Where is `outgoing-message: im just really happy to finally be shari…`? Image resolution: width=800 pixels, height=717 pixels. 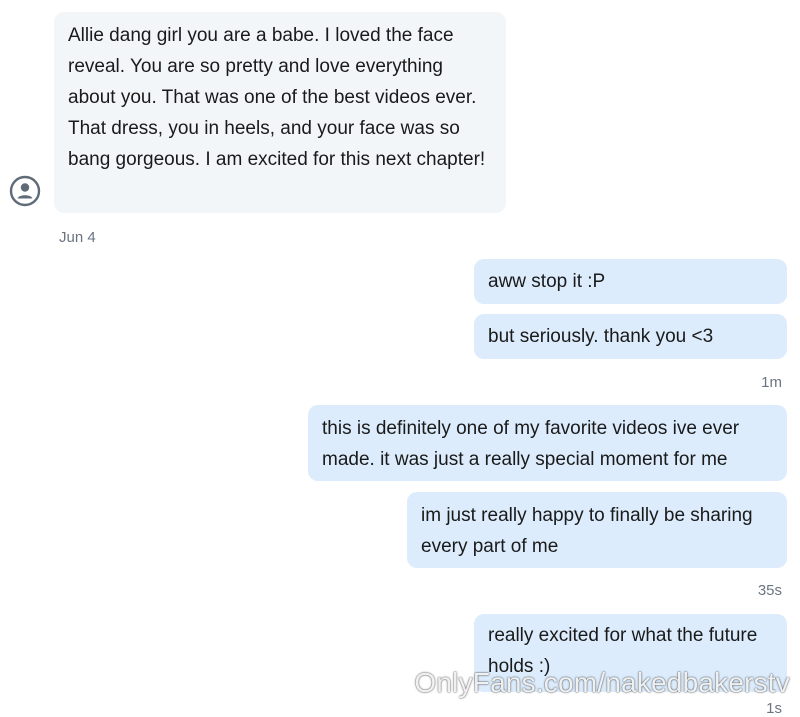
outgoing-message: im just really happy to finally be shari… is located at coordinates (597, 530).